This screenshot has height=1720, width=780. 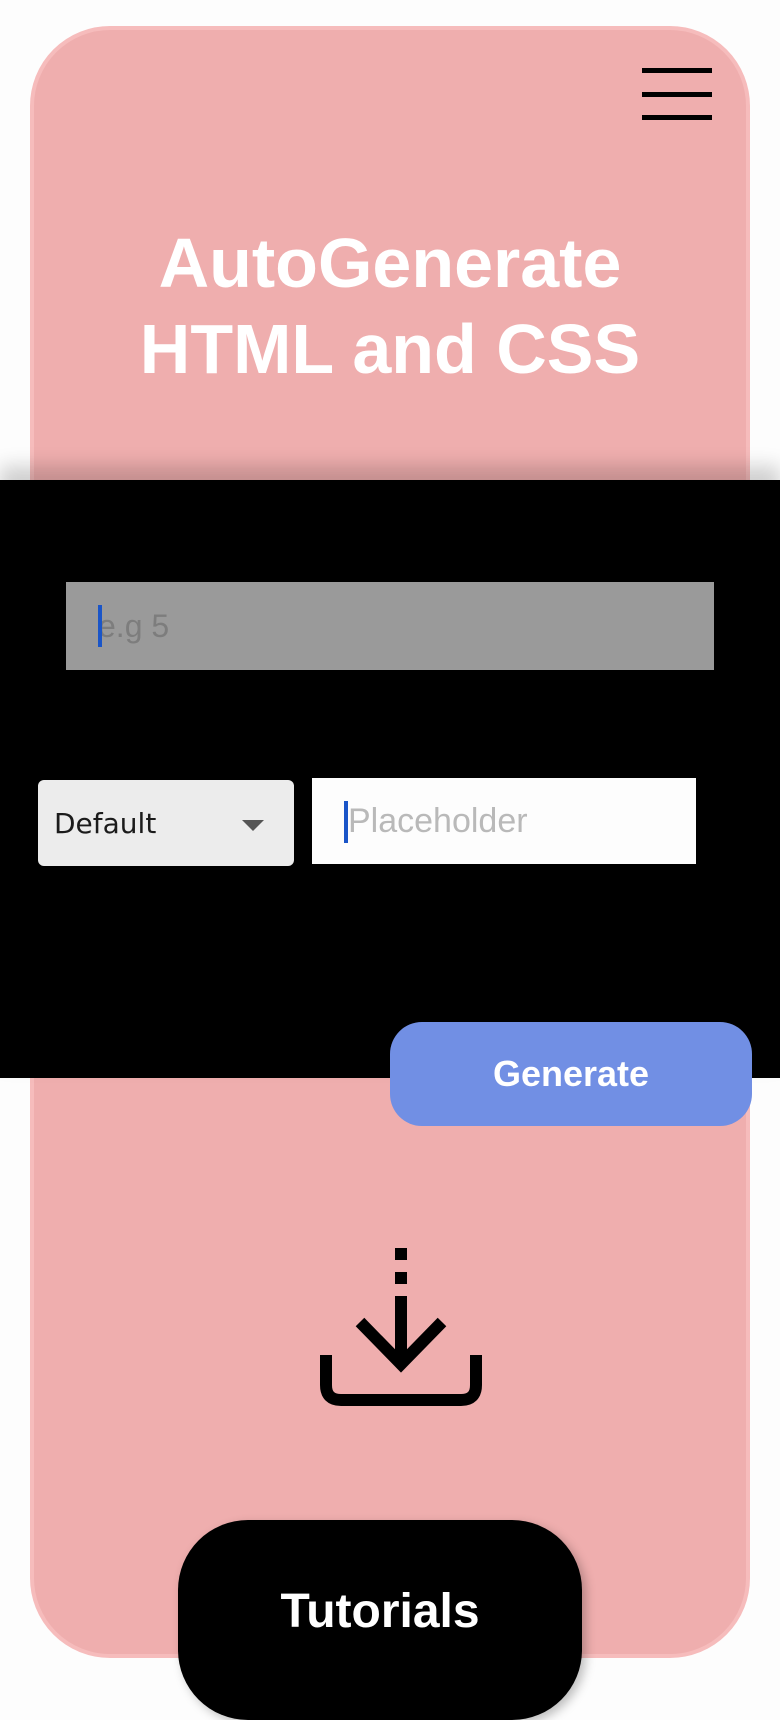 What do you see at coordinates (571, 1074) in the screenshot?
I see `generate-button: Generate` at bounding box center [571, 1074].